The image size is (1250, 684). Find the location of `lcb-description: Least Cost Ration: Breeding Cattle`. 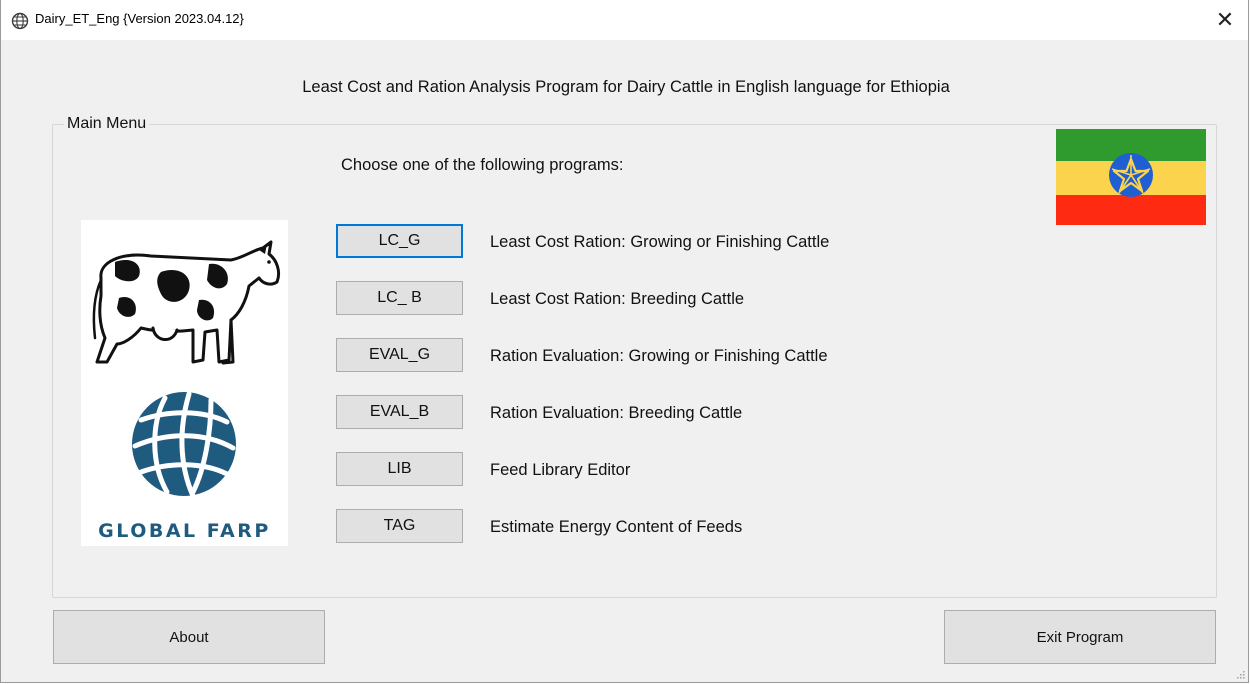

lcb-description: Least Cost Ration: Breeding Cattle is located at coordinates (617, 299).